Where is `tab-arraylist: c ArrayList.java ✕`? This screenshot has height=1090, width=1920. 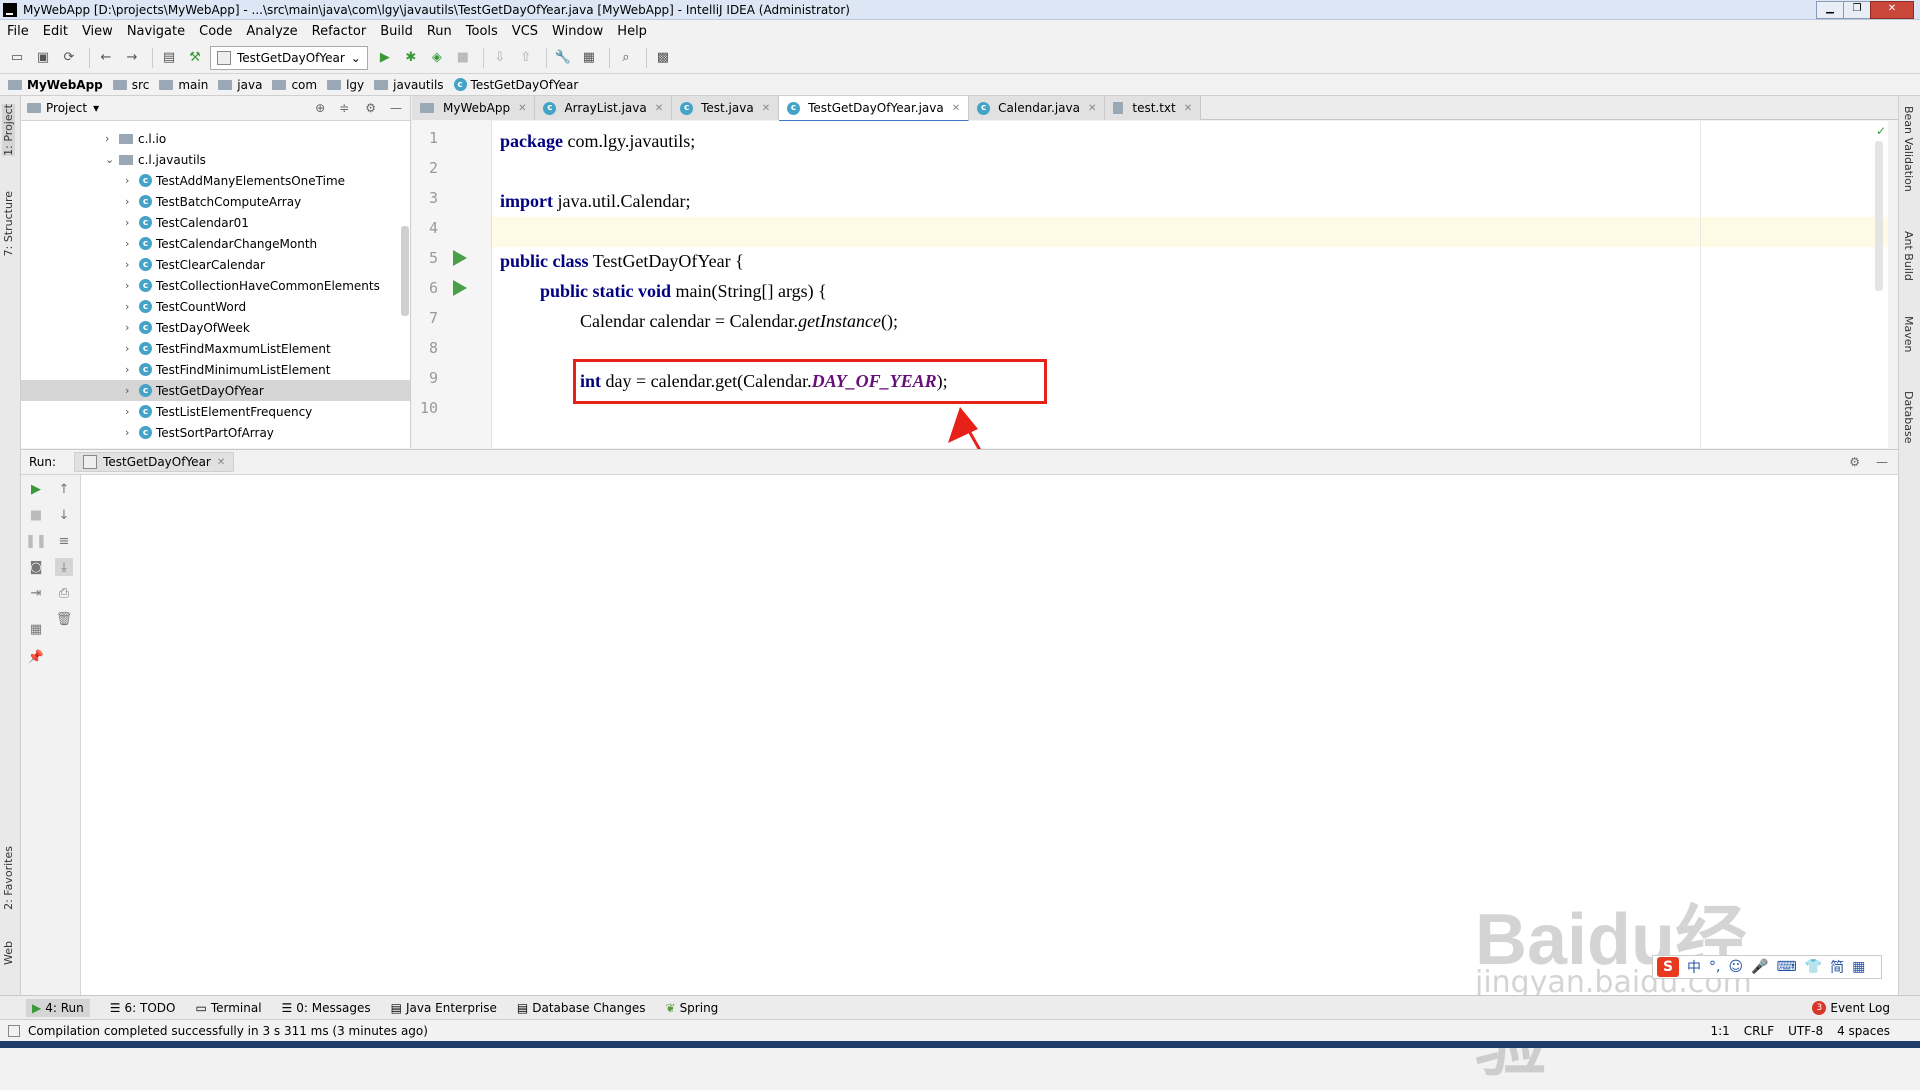 tab-arraylist: c ArrayList.java ✕ is located at coordinates (604, 108).